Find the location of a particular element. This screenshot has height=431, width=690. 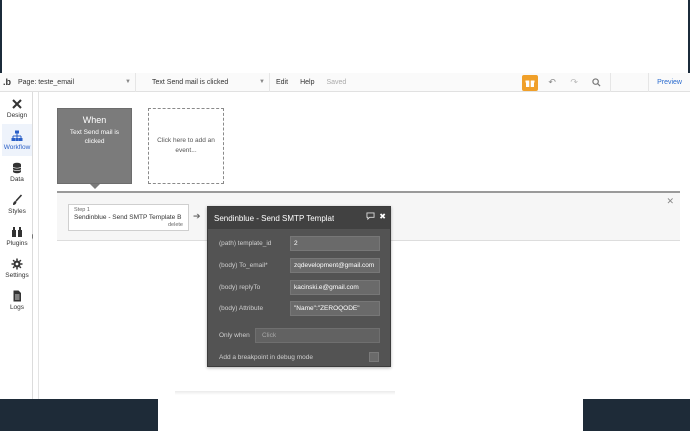

sidebar-item-settings: Settings is located at coordinates (17, 268).